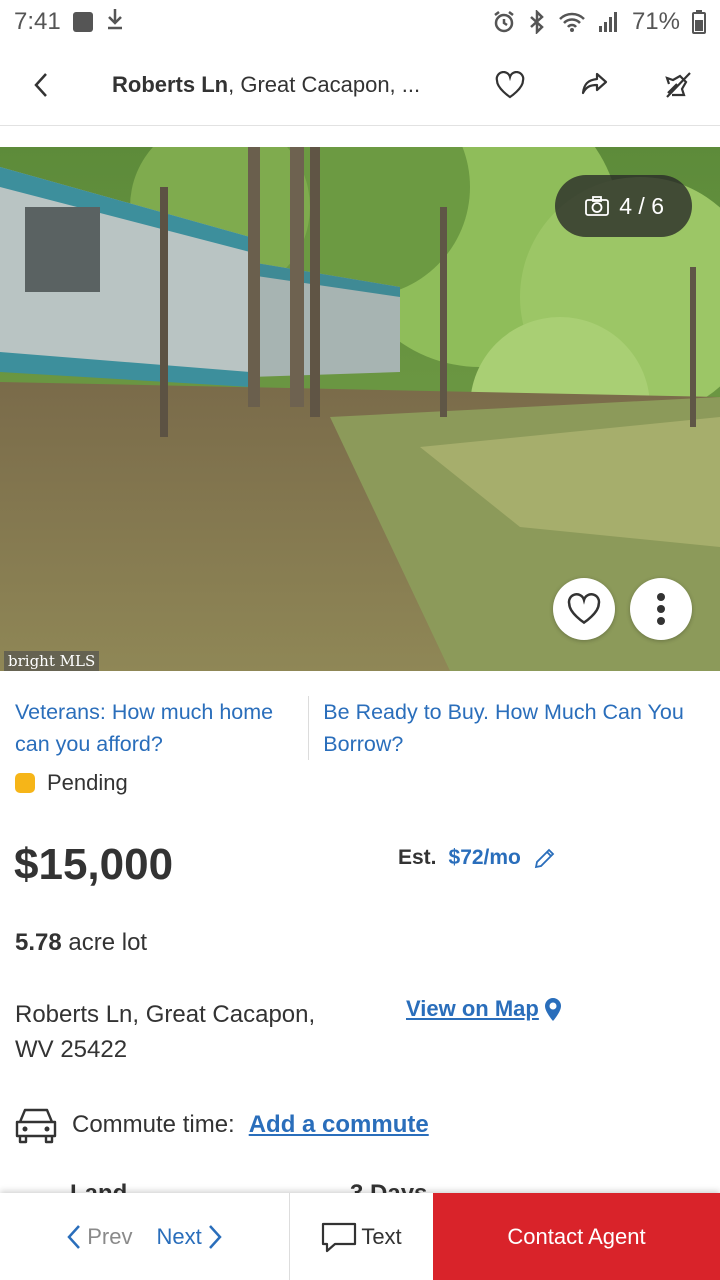 The image size is (720, 1280). What do you see at coordinates (641, 205) in the screenshot?
I see `photo-counter-text: 4 / 6` at bounding box center [641, 205].